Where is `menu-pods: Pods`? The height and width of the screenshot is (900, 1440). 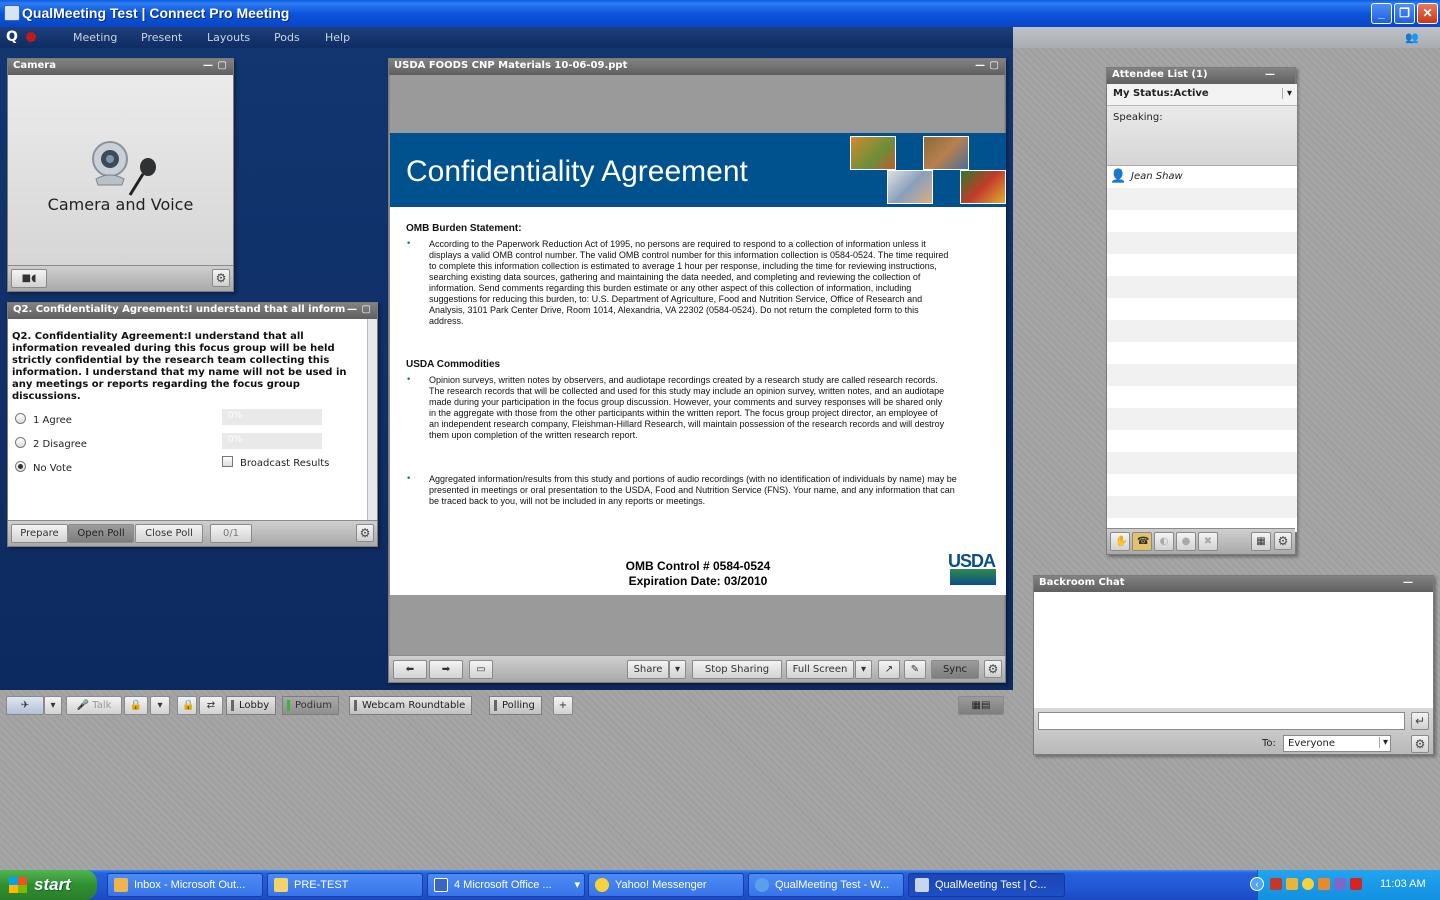 menu-pods: Pods is located at coordinates (287, 37).